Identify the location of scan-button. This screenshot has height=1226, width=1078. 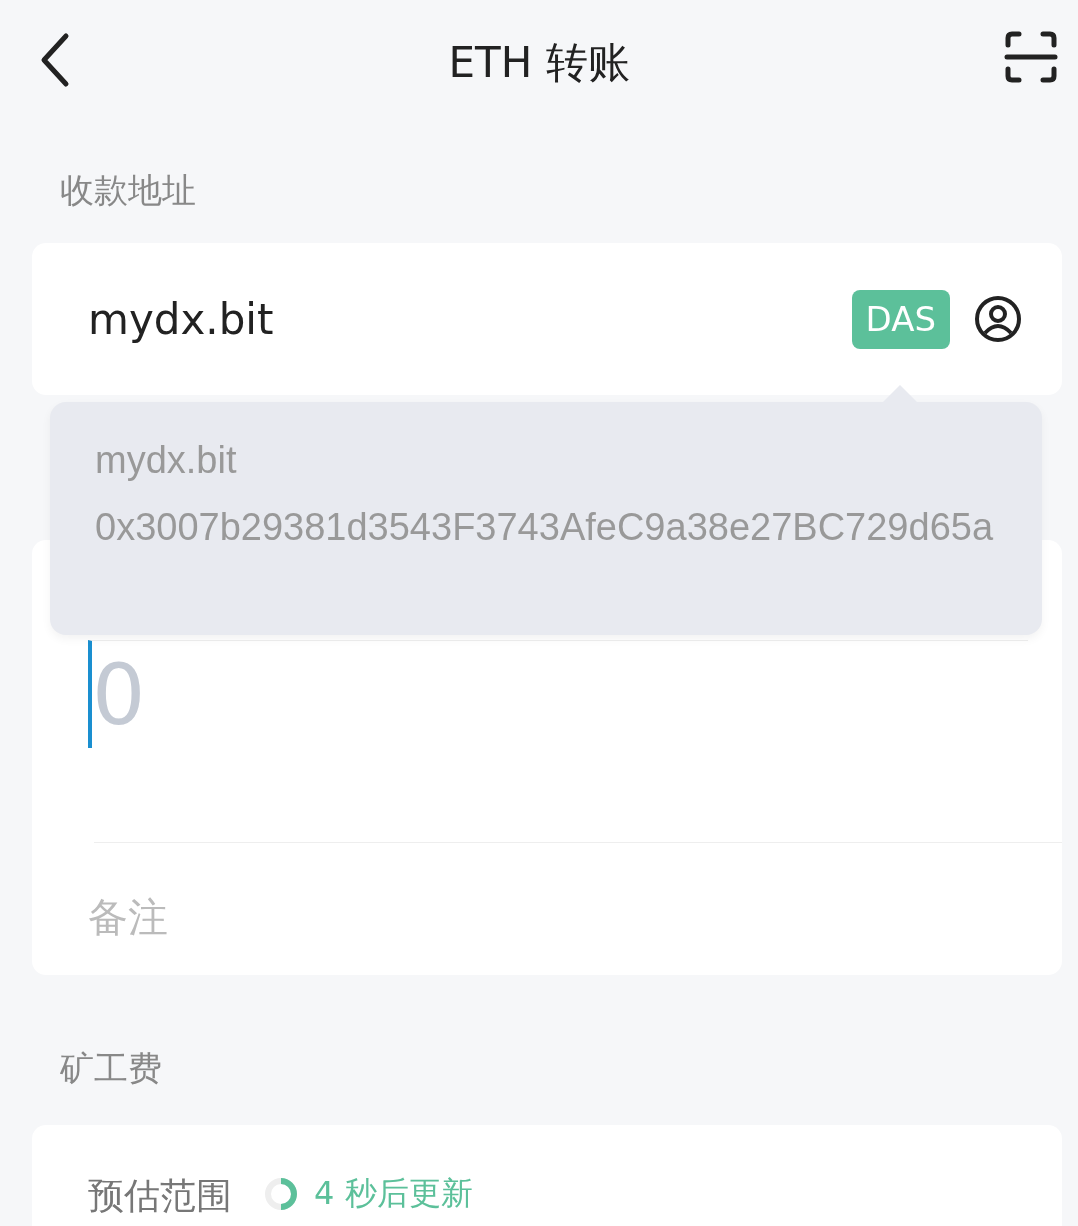
(1031, 57).